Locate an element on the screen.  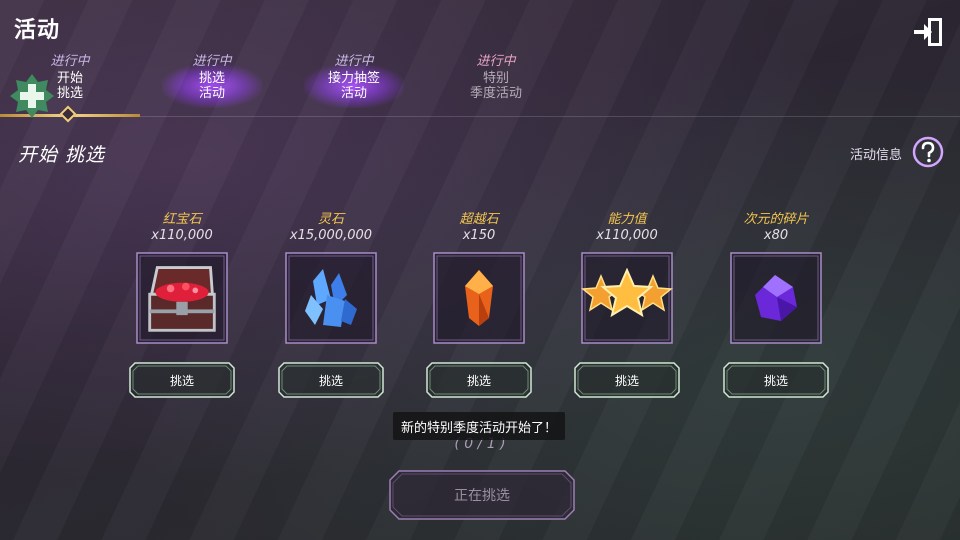
page-title: 活动 is located at coordinates (37, 30).